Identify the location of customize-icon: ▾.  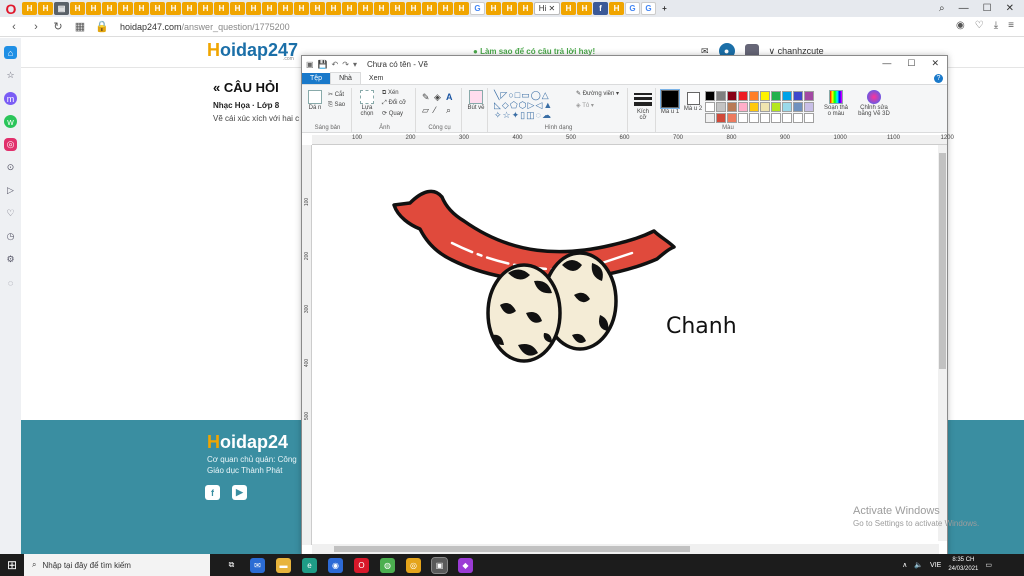
(355, 64).